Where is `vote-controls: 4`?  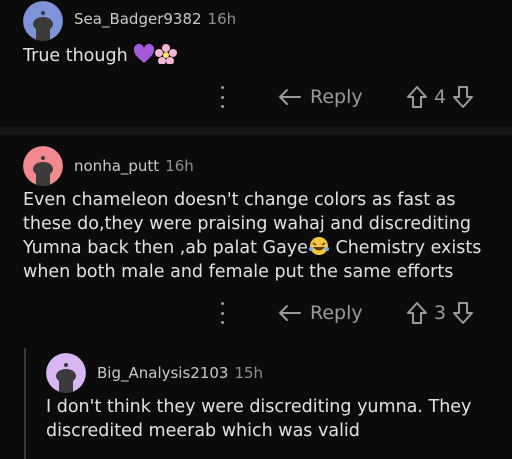
vote-controls: 4 is located at coordinates (440, 97).